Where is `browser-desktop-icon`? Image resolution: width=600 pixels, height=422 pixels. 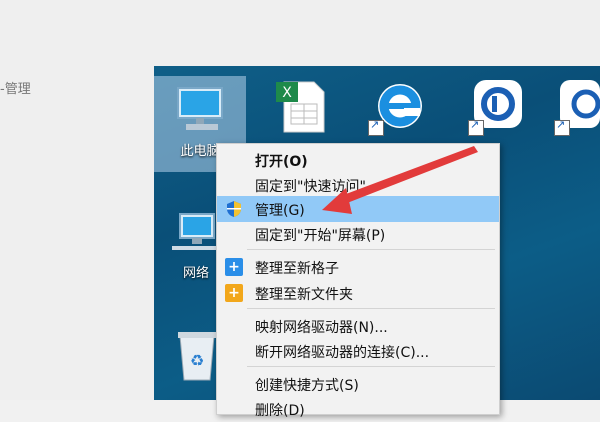 browser-desktop-icon is located at coordinates (397, 106).